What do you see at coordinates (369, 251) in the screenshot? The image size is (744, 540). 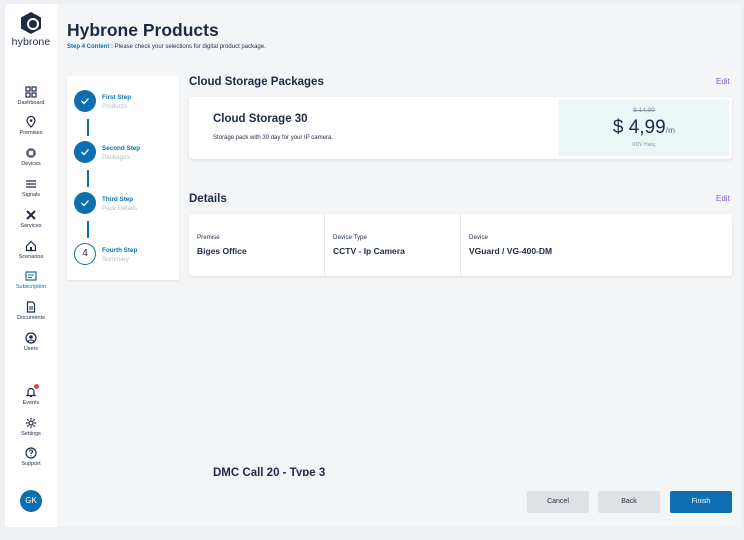 I see `detail-value: CCTV - Ip Camera` at bounding box center [369, 251].